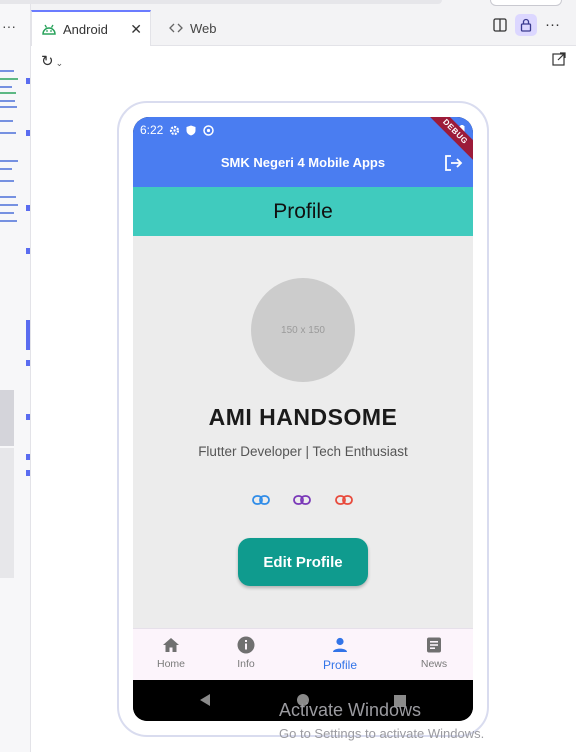 This screenshot has width=576, height=752. What do you see at coordinates (59, 63) in the screenshot?
I see `chevron-down-icon: ⌄` at bounding box center [59, 63].